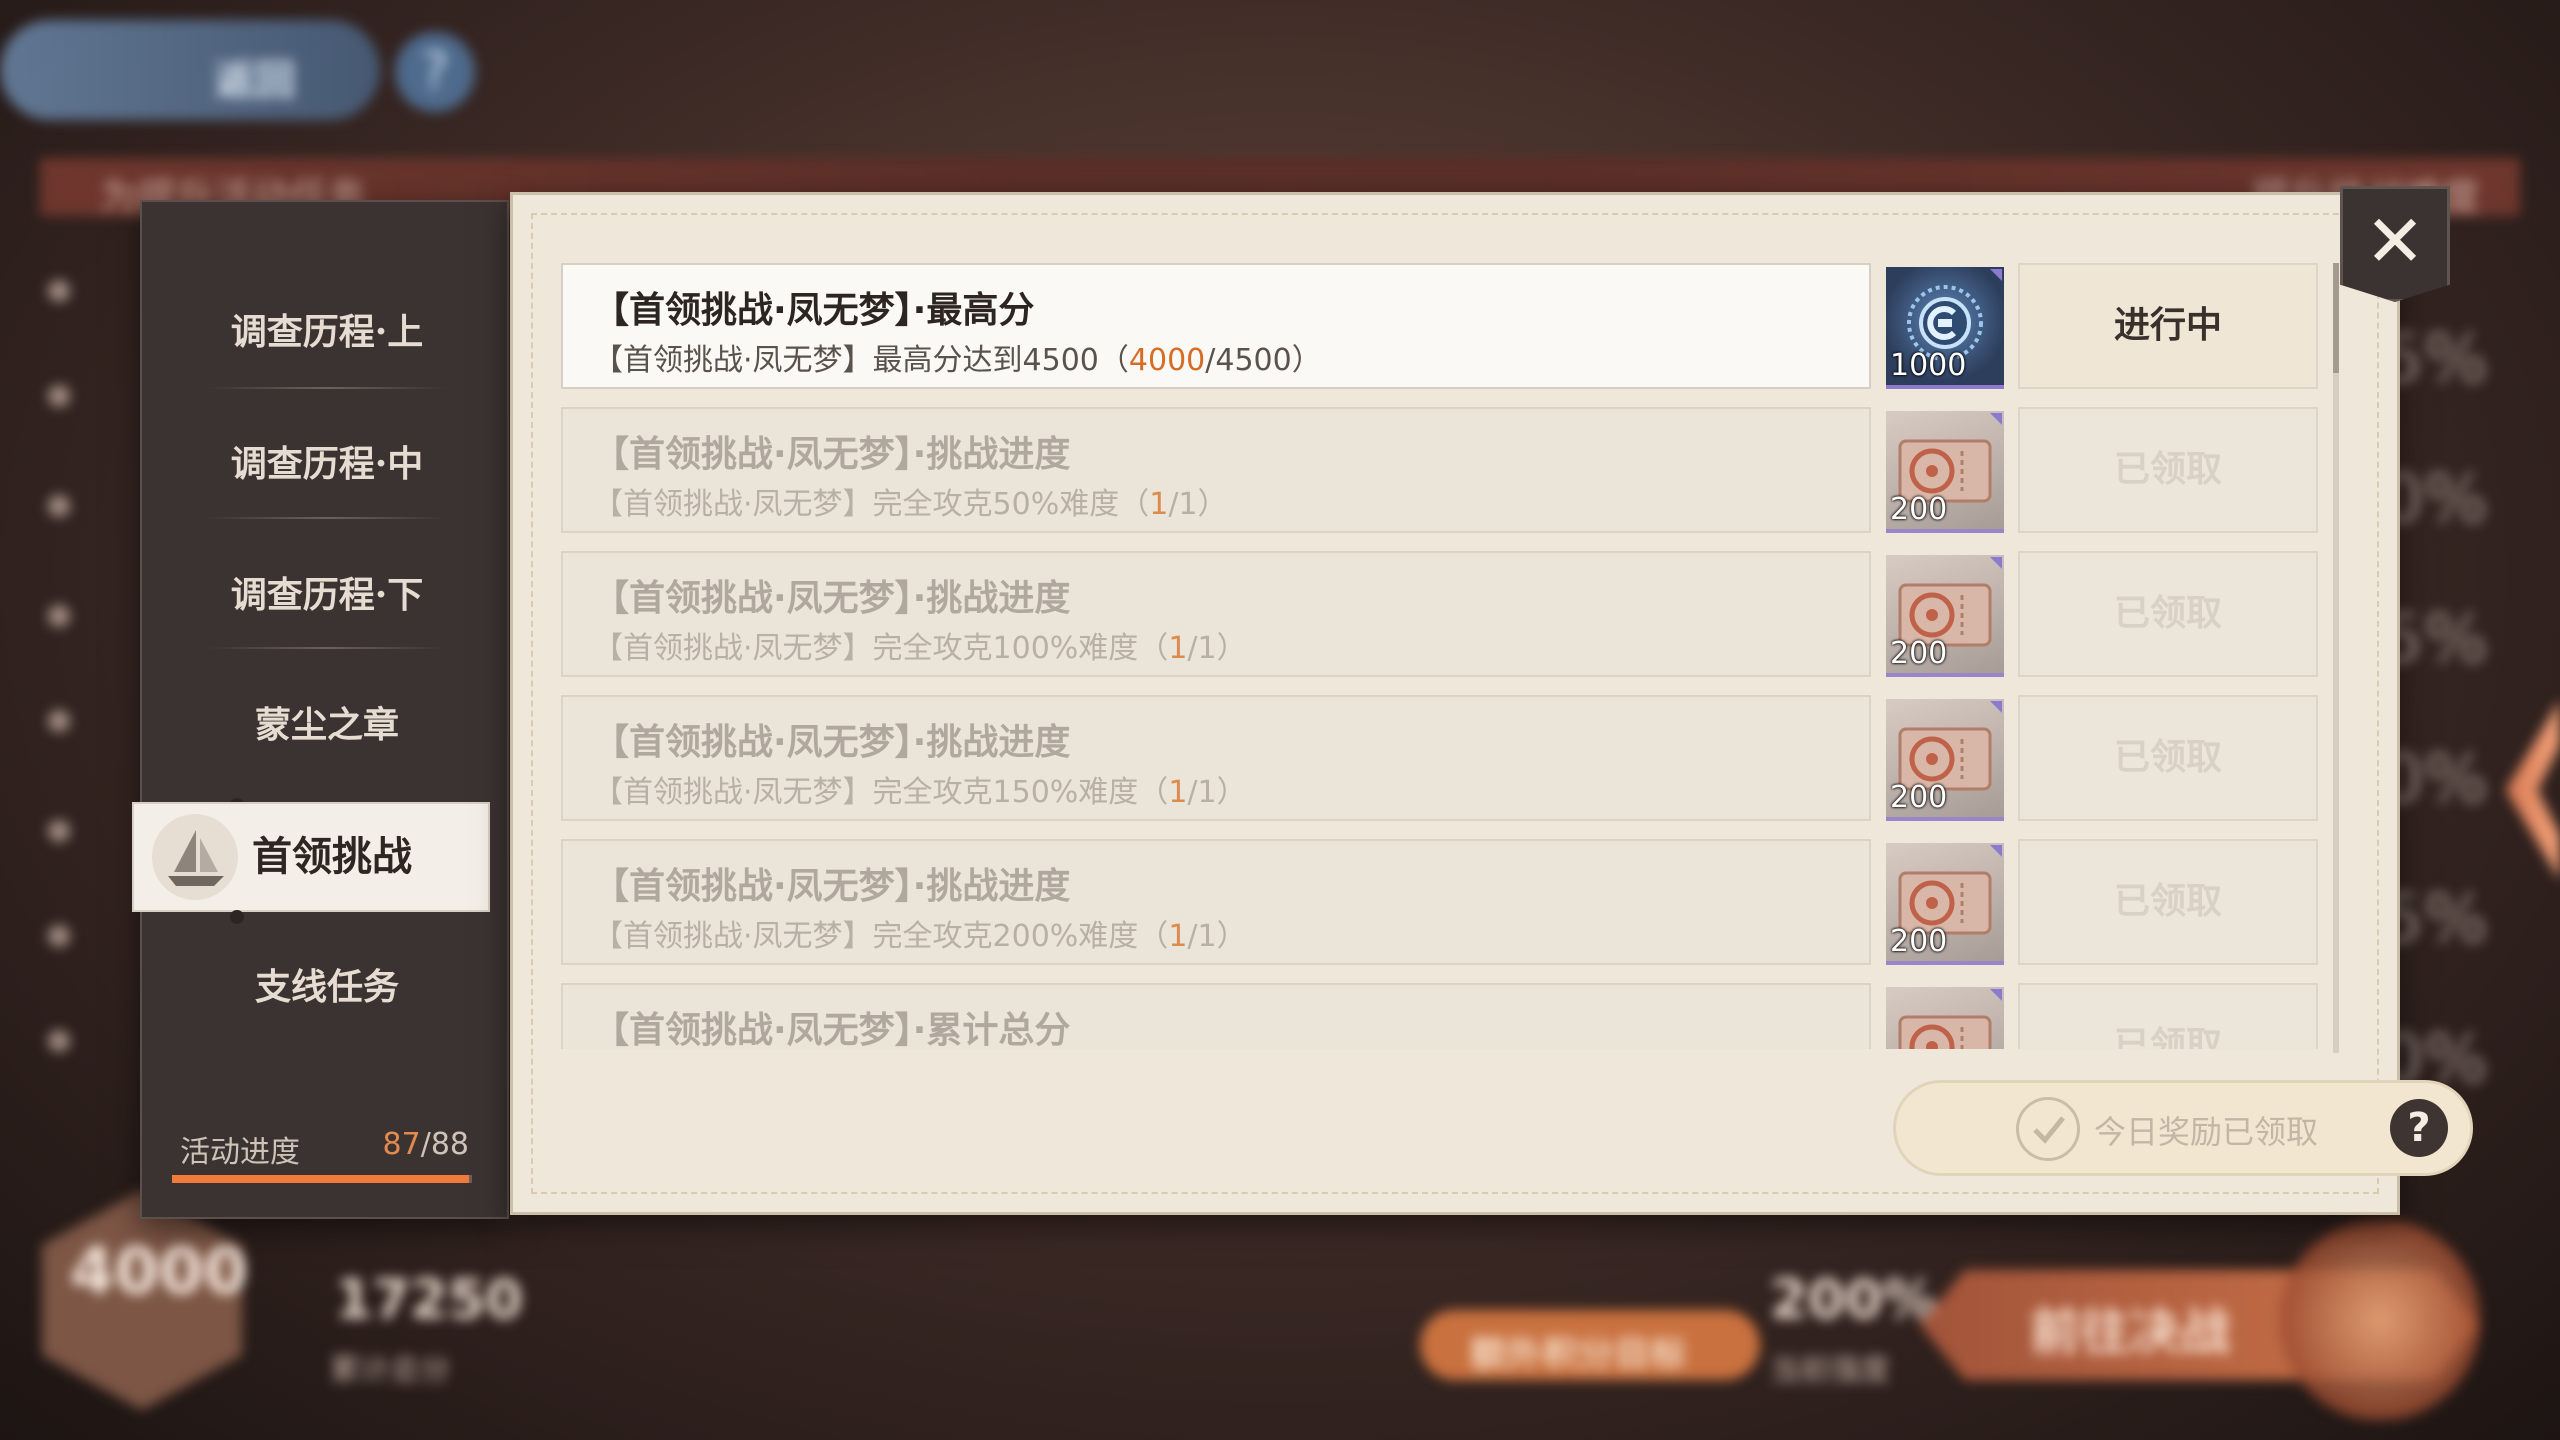 Image resolution: width=2560 pixels, height=1440 pixels. What do you see at coordinates (832, 1029) in the screenshot?
I see `task-title: 【首领挑战·凤无梦】·累计总分` at bounding box center [832, 1029].